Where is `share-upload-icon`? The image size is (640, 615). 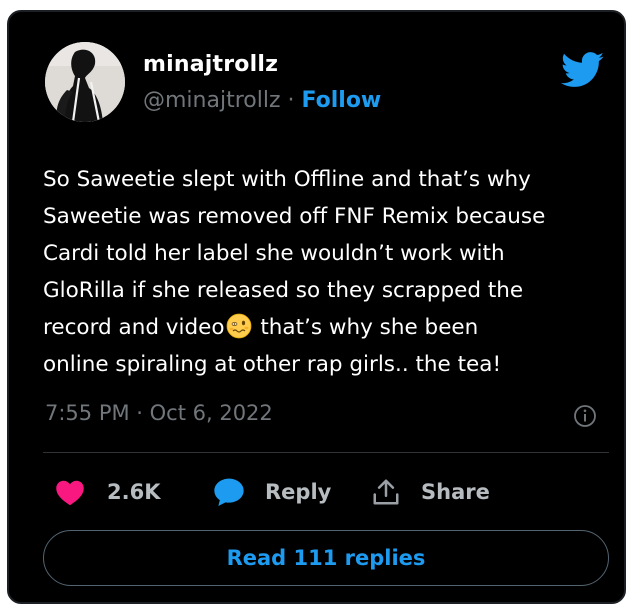
share-upload-icon is located at coordinates (386, 492).